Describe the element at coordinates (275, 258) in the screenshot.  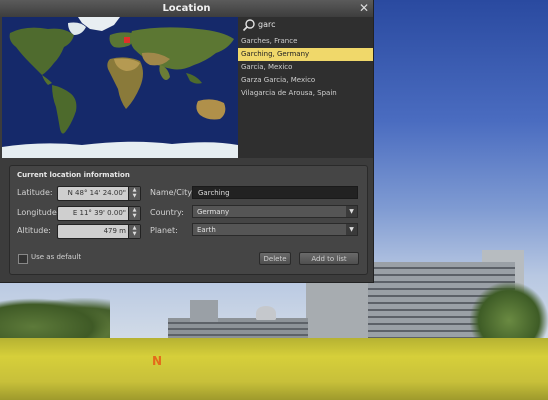
I see `delete-button: Delete` at that location.